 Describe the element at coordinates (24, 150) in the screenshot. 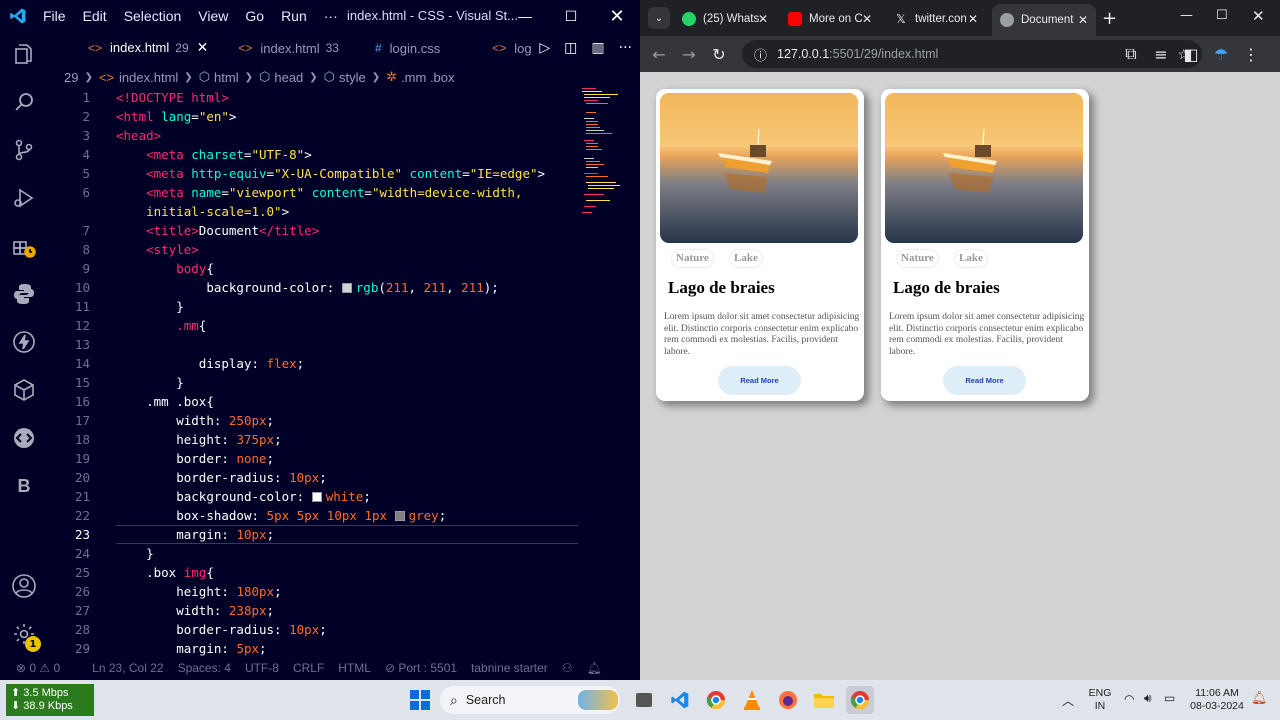

I see `source-control-icon` at that location.